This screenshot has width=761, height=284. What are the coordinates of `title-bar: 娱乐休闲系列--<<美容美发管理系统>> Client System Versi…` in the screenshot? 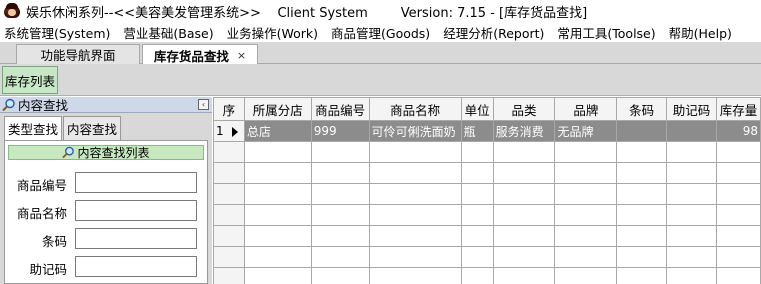 It's located at (380, 11).